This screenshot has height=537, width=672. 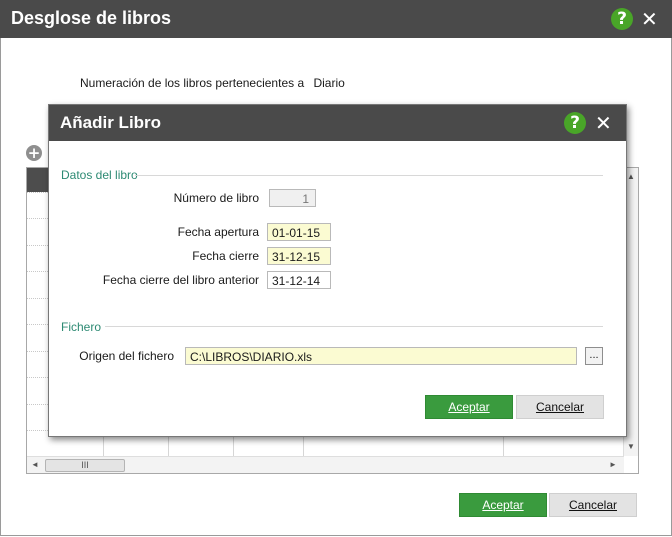 I want to click on scroll-up-icon: ▲, so click(x=631, y=176).